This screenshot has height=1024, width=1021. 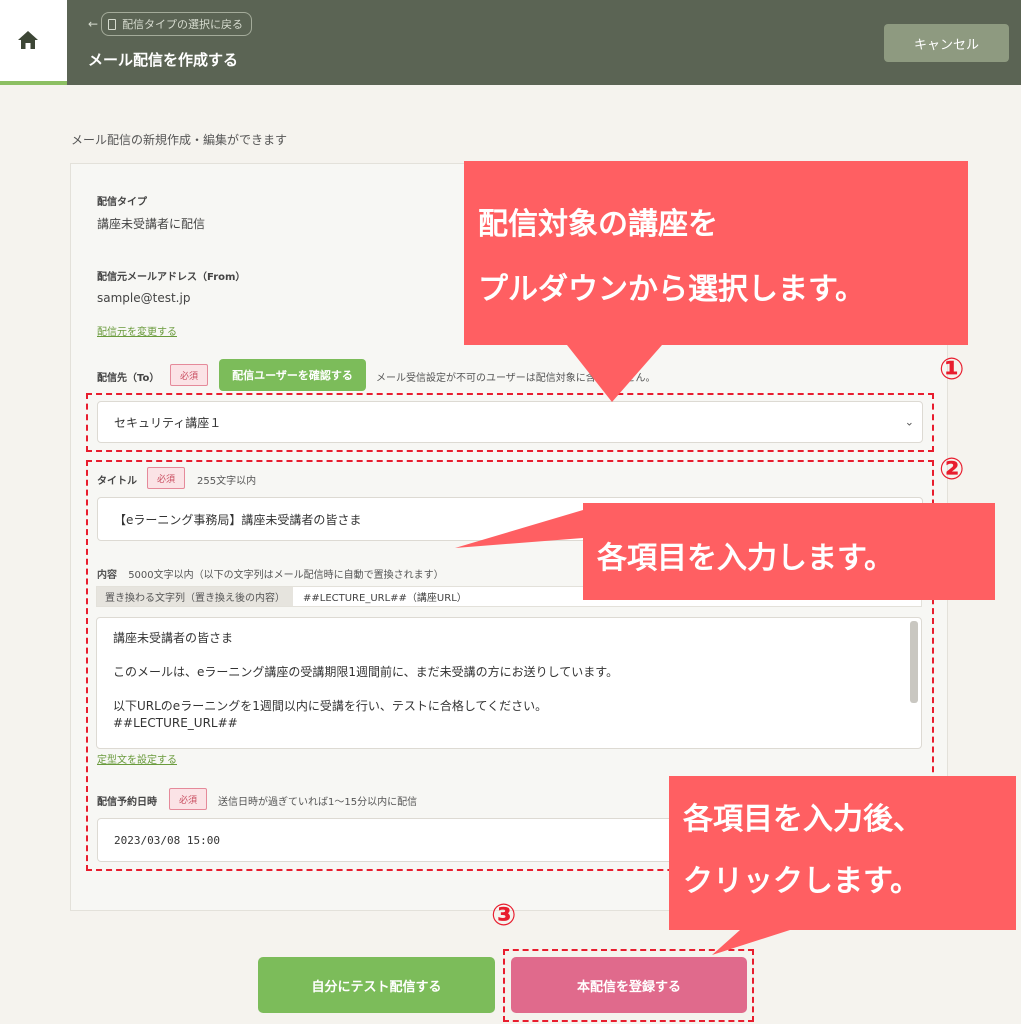 I want to click on callout-input-fields: 各項目を入力します。, so click(x=789, y=551).